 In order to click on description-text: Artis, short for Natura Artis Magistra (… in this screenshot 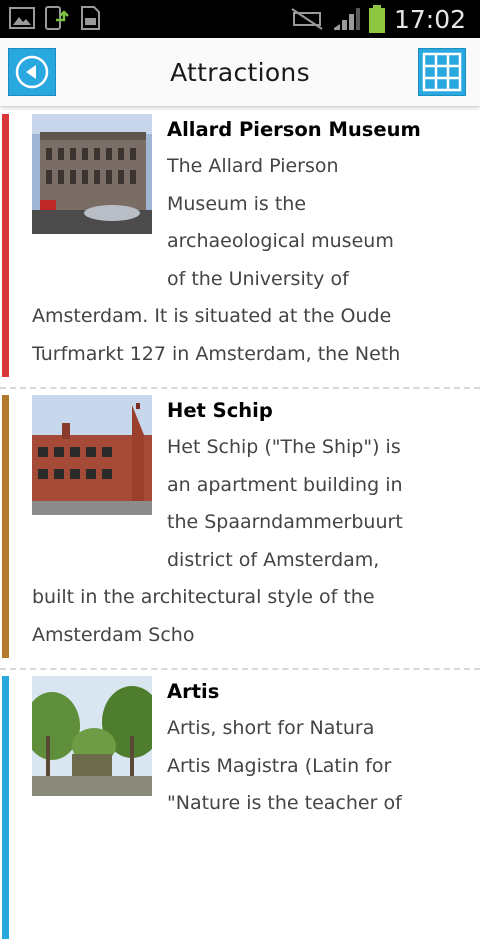, I will do `click(284, 765)`.